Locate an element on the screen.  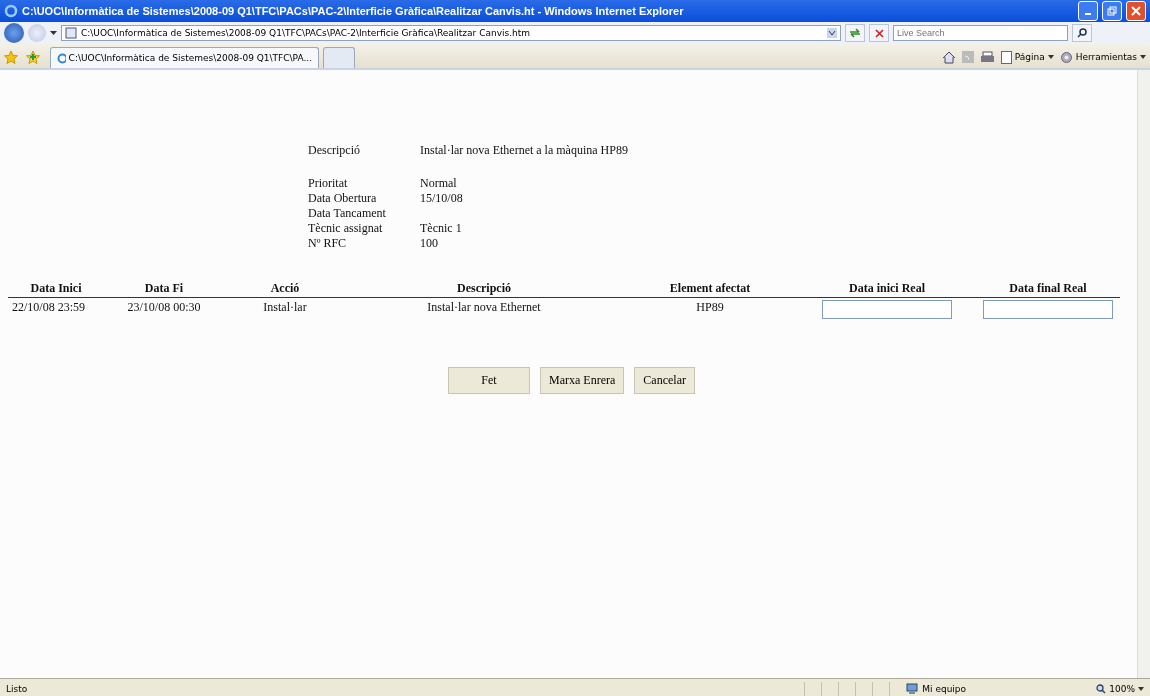
field-label: Data Obertura is located at coordinates (343, 198).